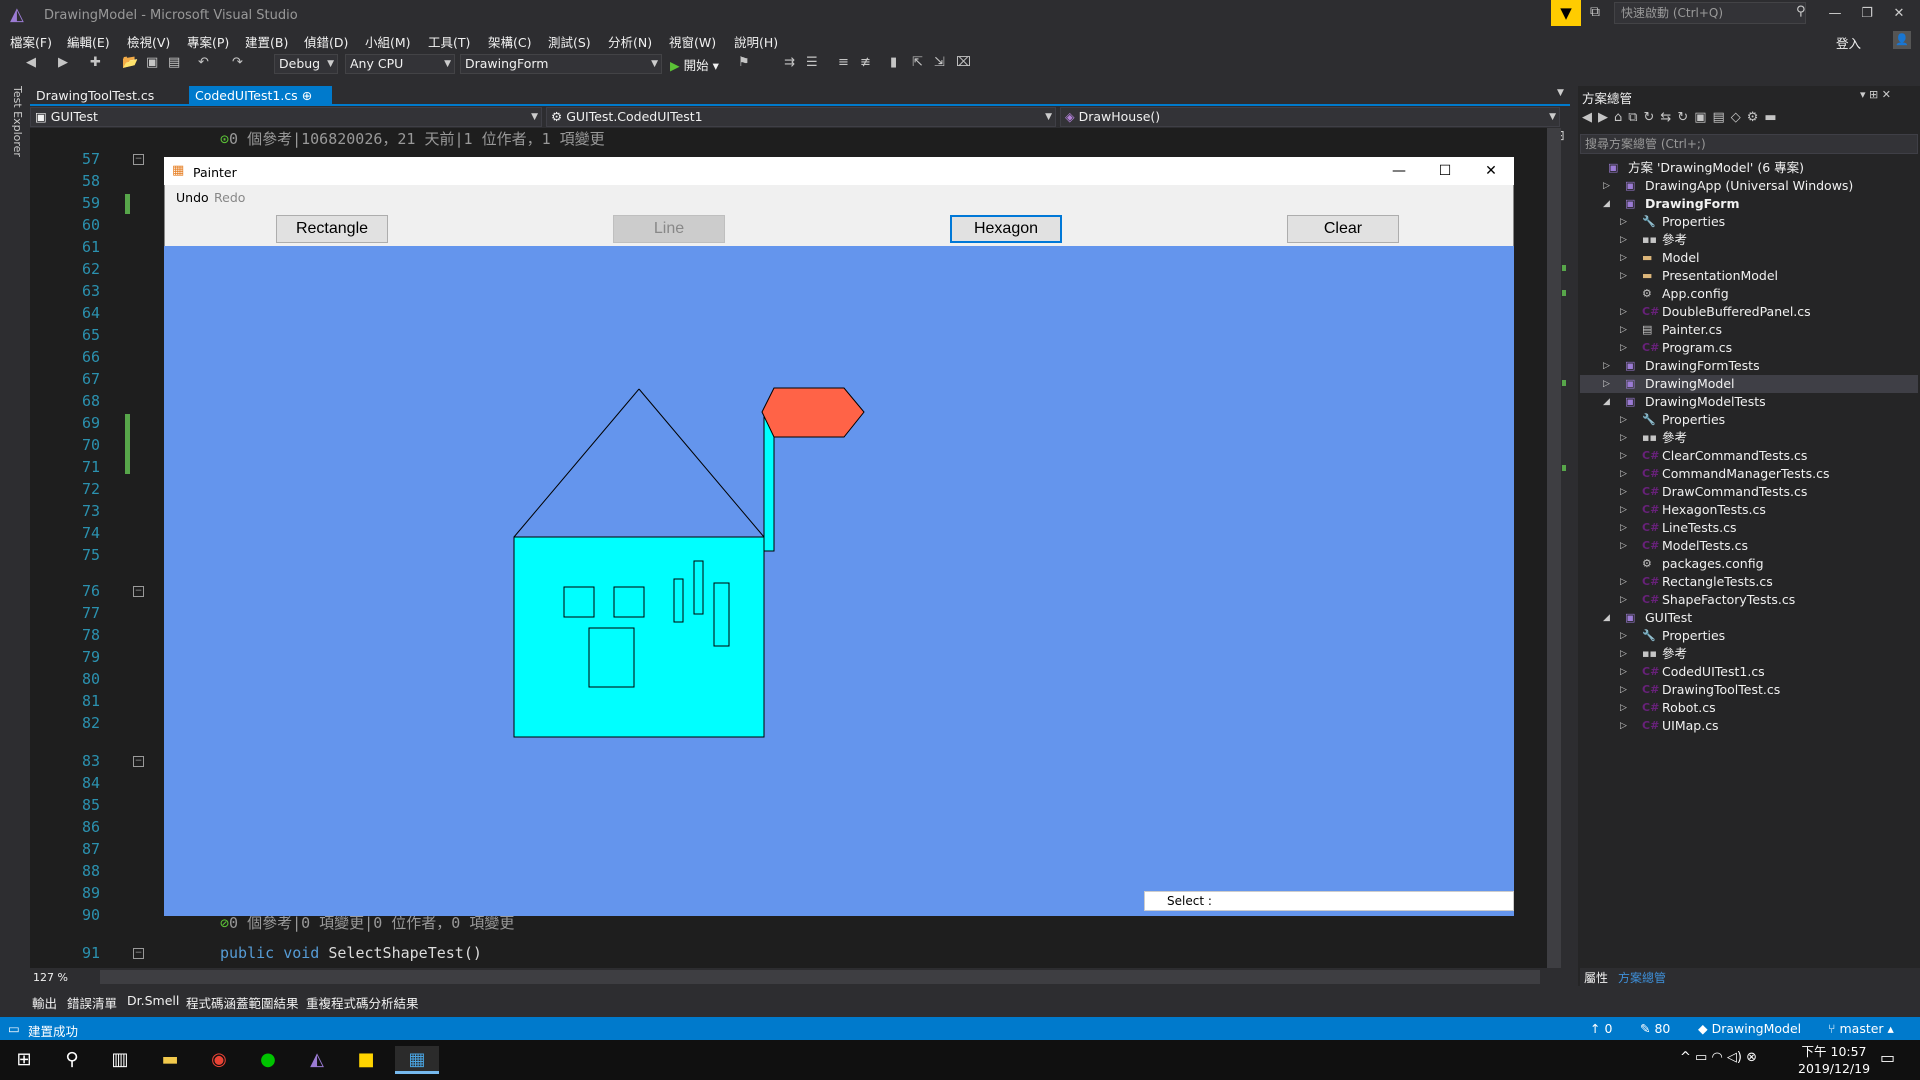 The image size is (1920, 1080). I want to click on tab-dr-smell: Dr.Smell, so click(153, 1000).